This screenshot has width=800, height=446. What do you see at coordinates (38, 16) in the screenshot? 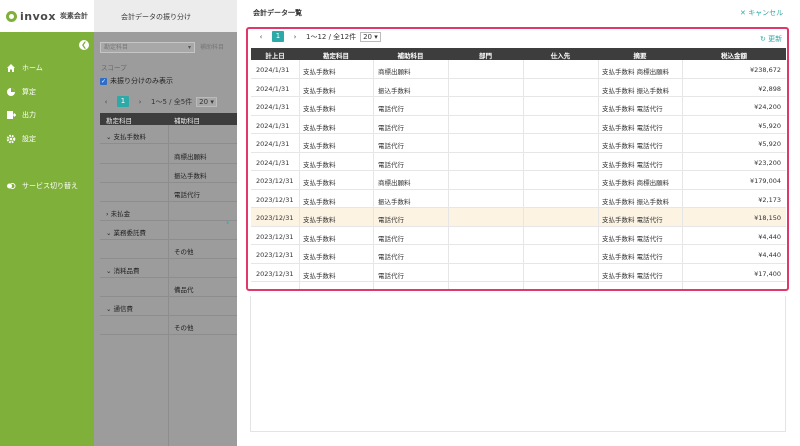
I see `brand-name: invox` at bounding box center [38, 16].